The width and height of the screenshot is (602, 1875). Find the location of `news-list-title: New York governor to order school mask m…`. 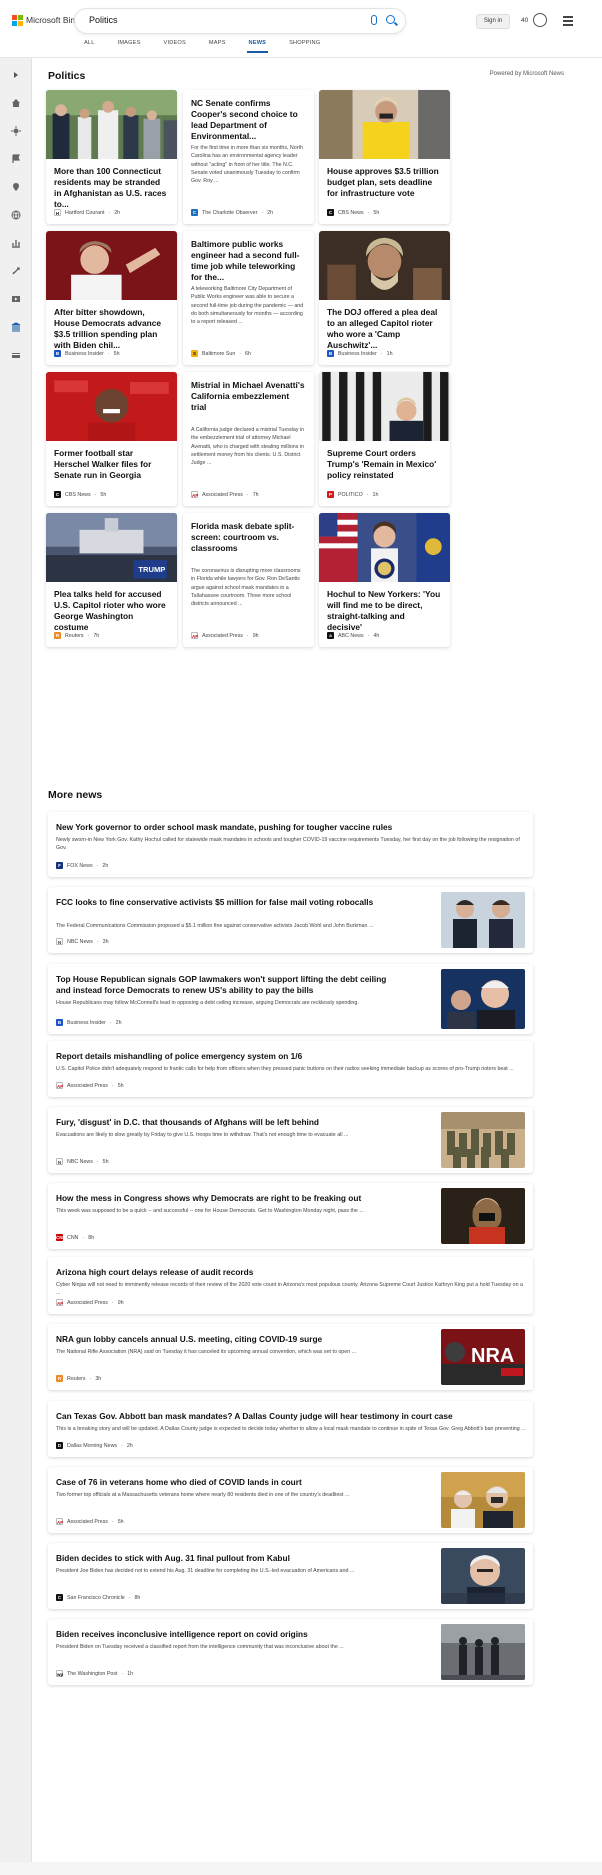

news-list-title: New York governor to order school mask m… is located at coordinates (291, 827).